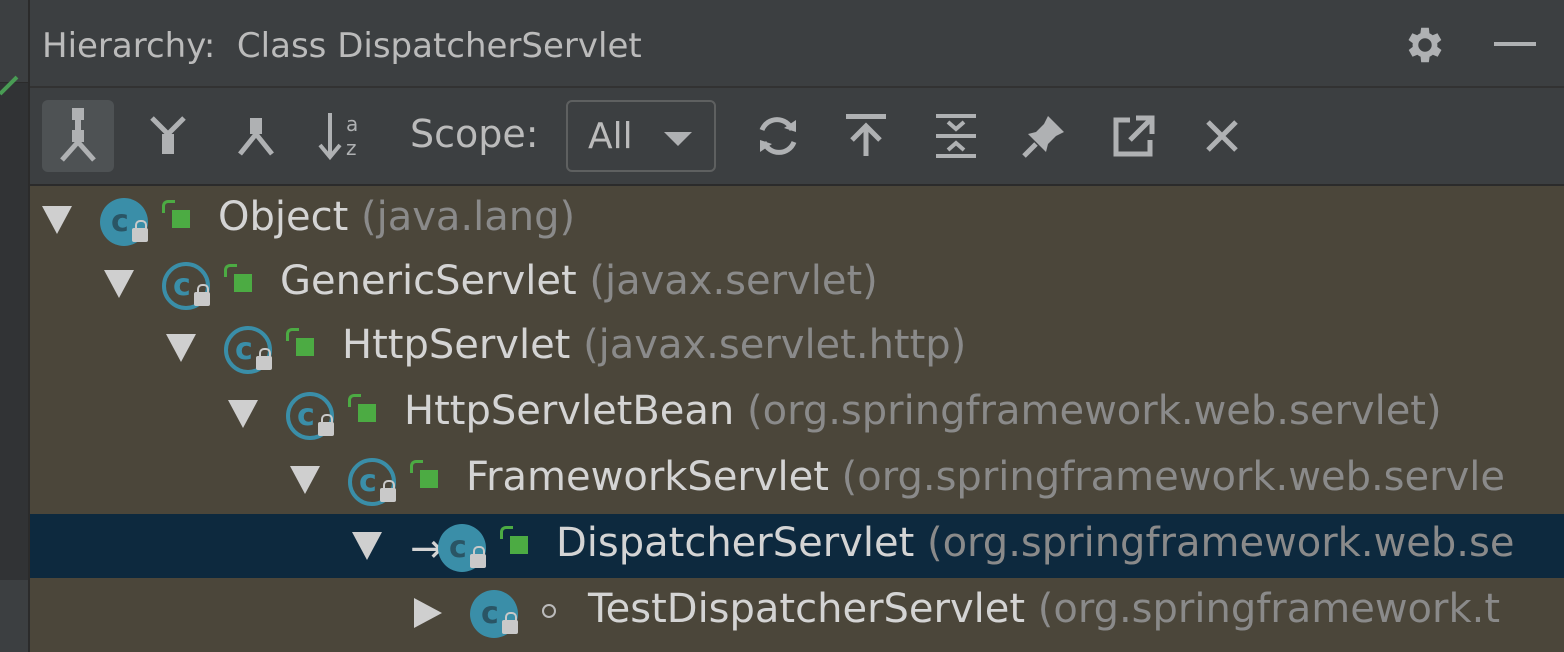 This screenshot has width=1564, height=652. I want to click on subtypes-hierarchy-button, so click(256, 136).